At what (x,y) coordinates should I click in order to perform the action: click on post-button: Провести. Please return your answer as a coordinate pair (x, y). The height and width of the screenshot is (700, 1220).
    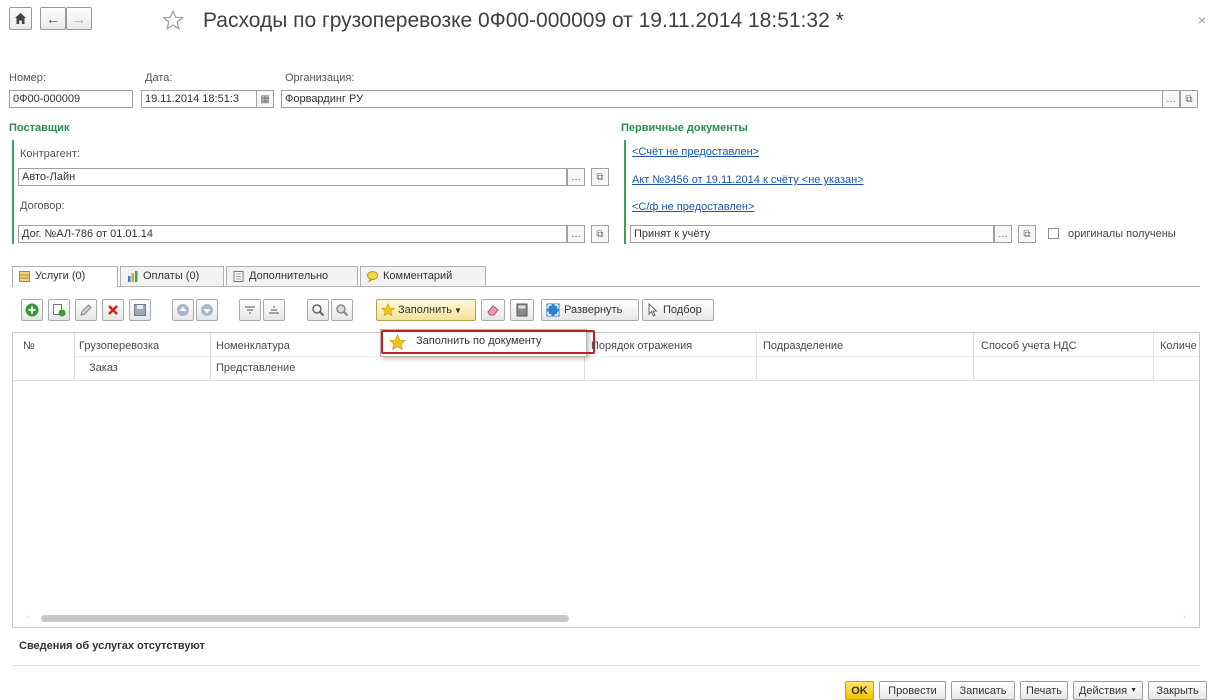
    Looking at the image, I should click on (912, 690).